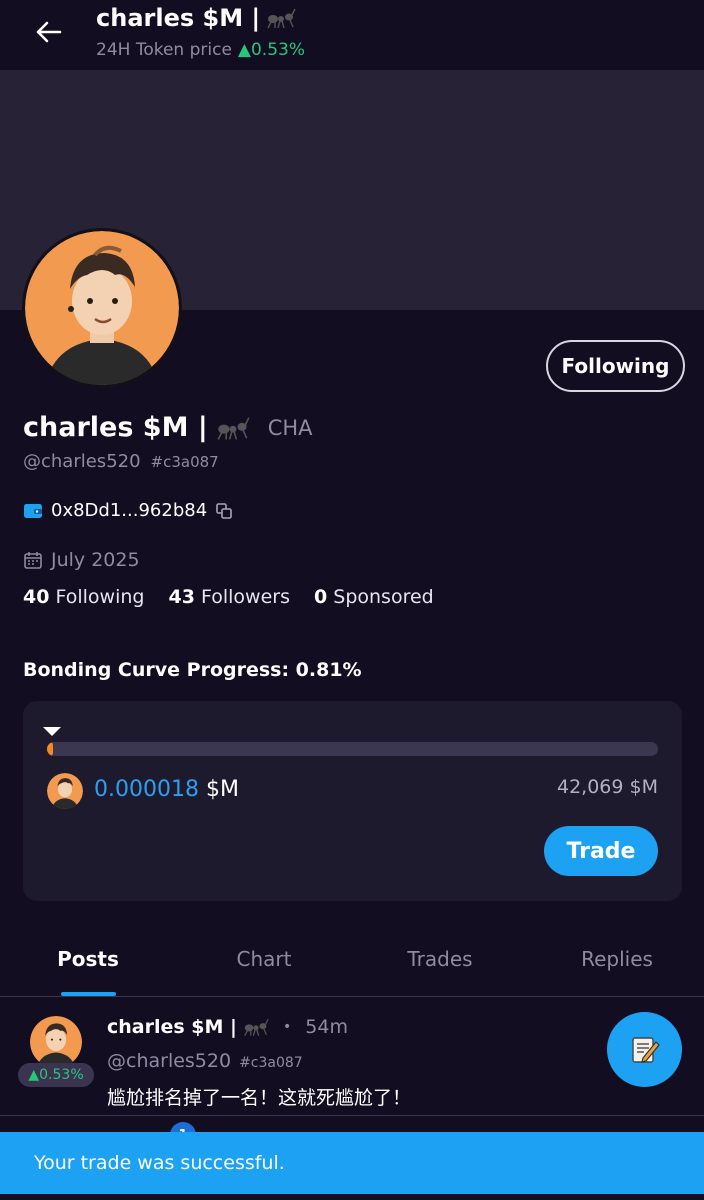  I want to click on top-bar: charles $M | 24H Token price ▲0.53%, so click(352, 35).